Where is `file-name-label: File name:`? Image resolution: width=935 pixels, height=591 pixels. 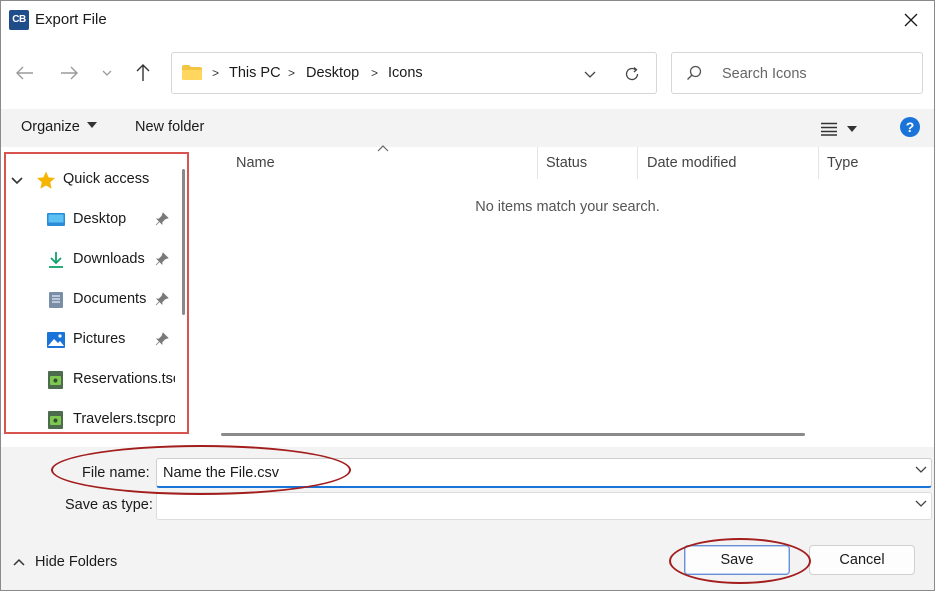
file-name-label: File name: is located at coordinates (116, 473).